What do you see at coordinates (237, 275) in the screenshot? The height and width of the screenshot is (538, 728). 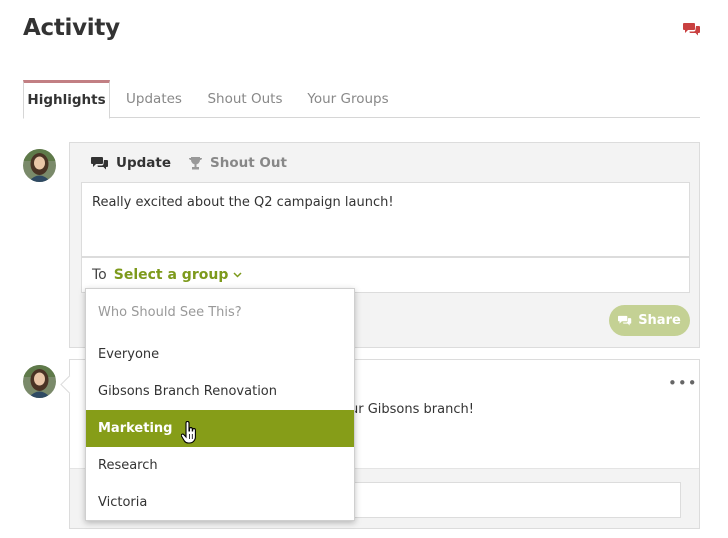 I see `chevron-down-icon` at bounding box center [237, 275].